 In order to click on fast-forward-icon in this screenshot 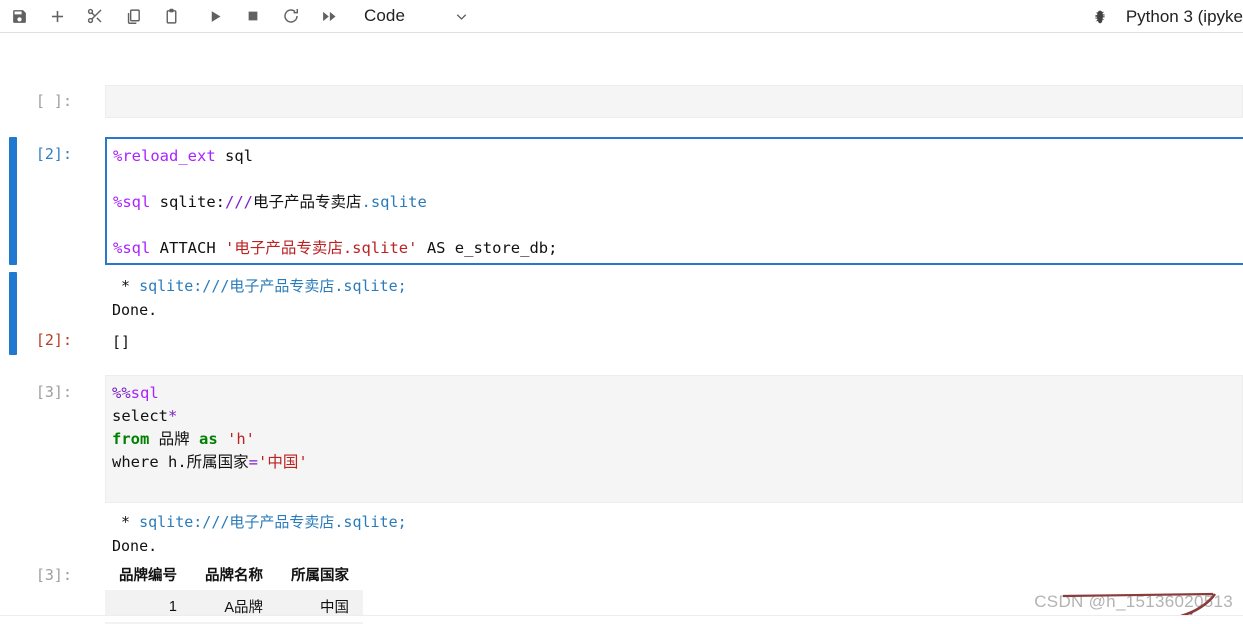, I will do `click(329, 16)`.